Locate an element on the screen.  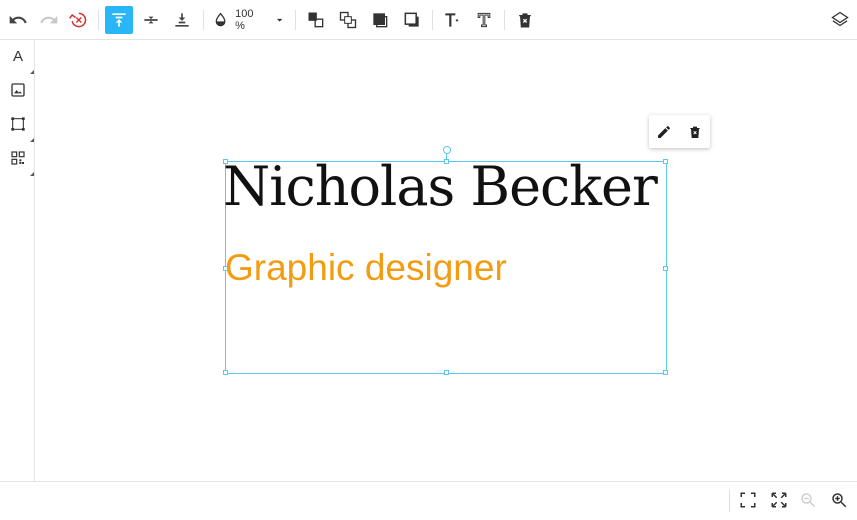
align-bottom-icon is located at coordinates (182, 20).